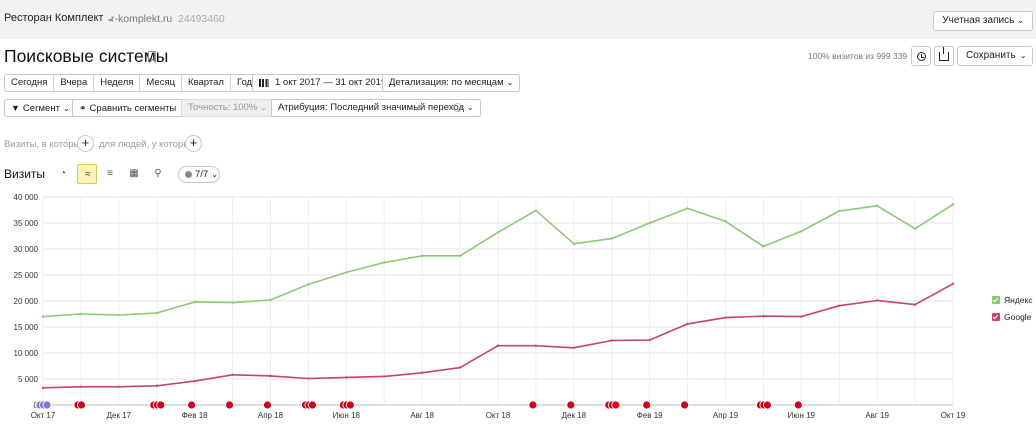 This screenshot has height=443, width=1036. I want to click on date-range-button: 1 окт 2017 — 31 окт 2019, so click(323, 83).